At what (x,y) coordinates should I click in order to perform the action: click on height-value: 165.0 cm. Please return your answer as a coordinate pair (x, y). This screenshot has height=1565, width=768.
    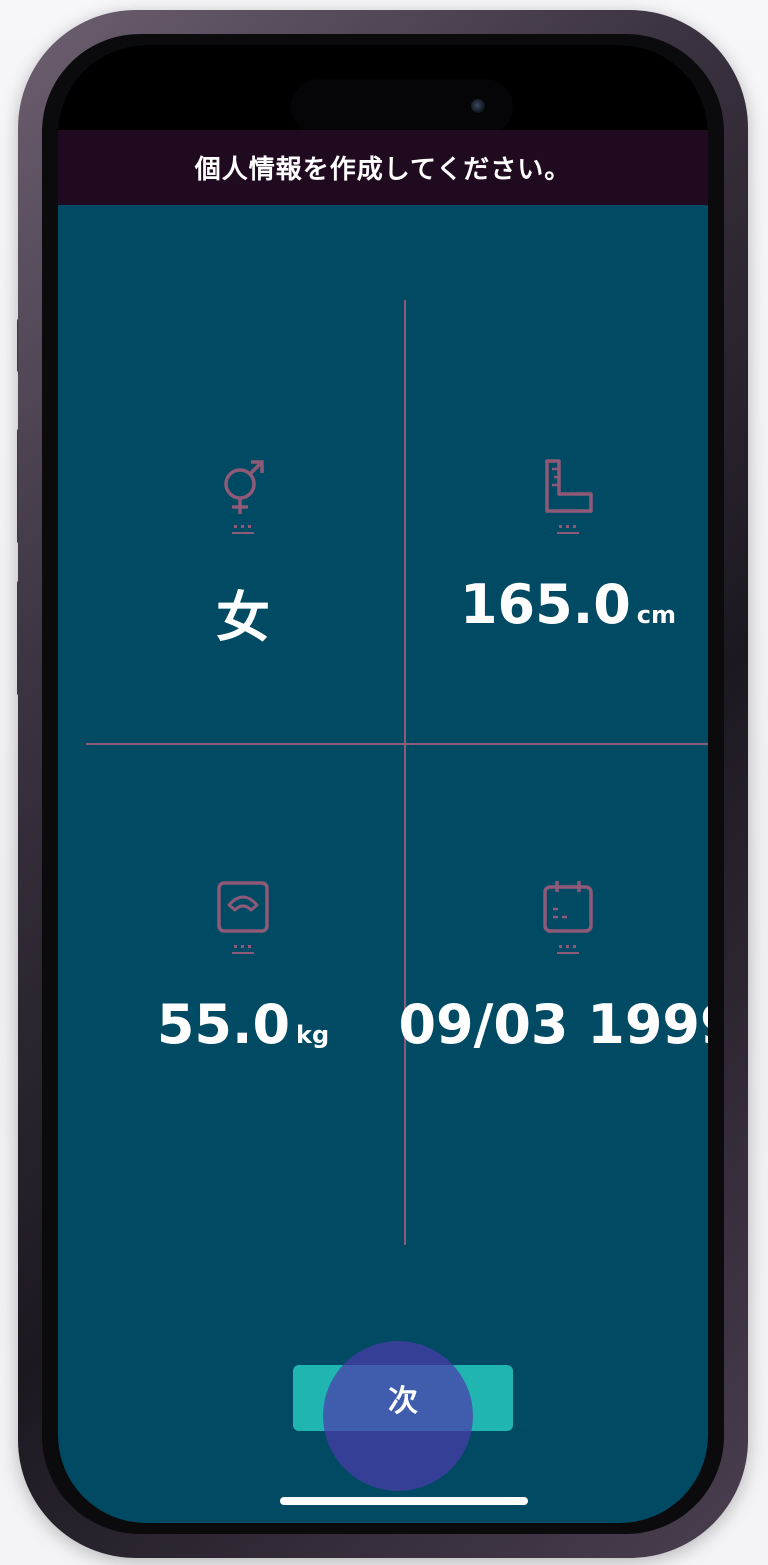
    Looking at the image, I should click on (568, 604).